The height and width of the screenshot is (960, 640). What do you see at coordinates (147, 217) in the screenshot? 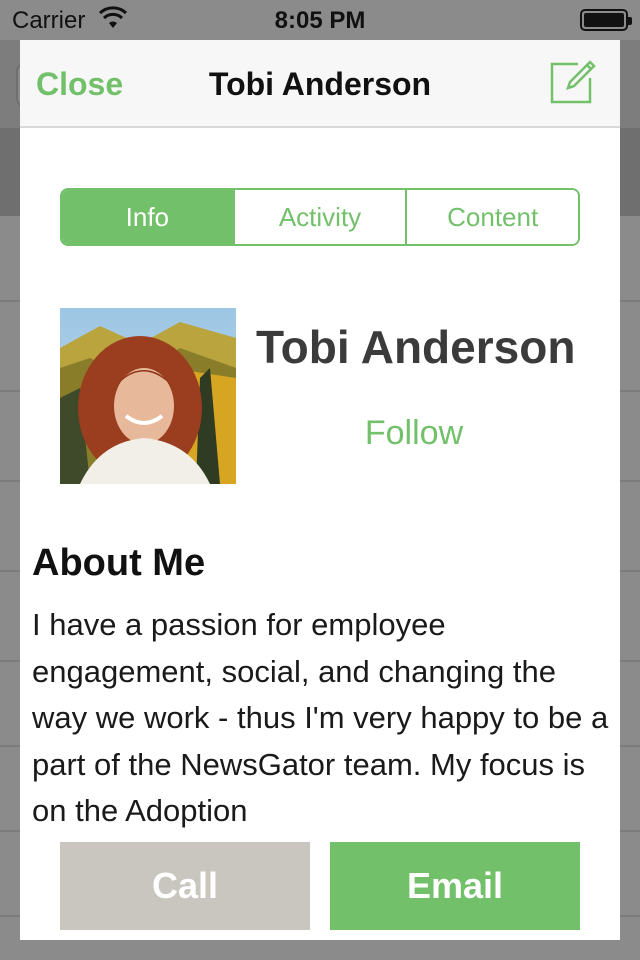
I see `tab-info: Info` at bounding box center [147, 217].